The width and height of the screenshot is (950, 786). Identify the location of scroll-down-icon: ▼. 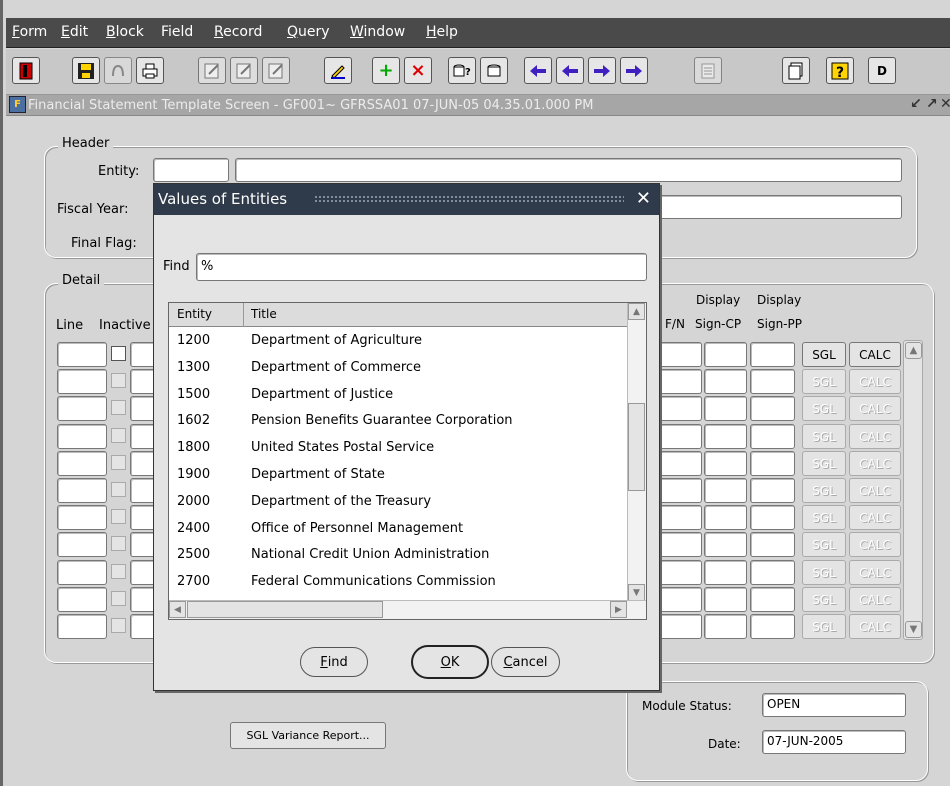
(913, 629).